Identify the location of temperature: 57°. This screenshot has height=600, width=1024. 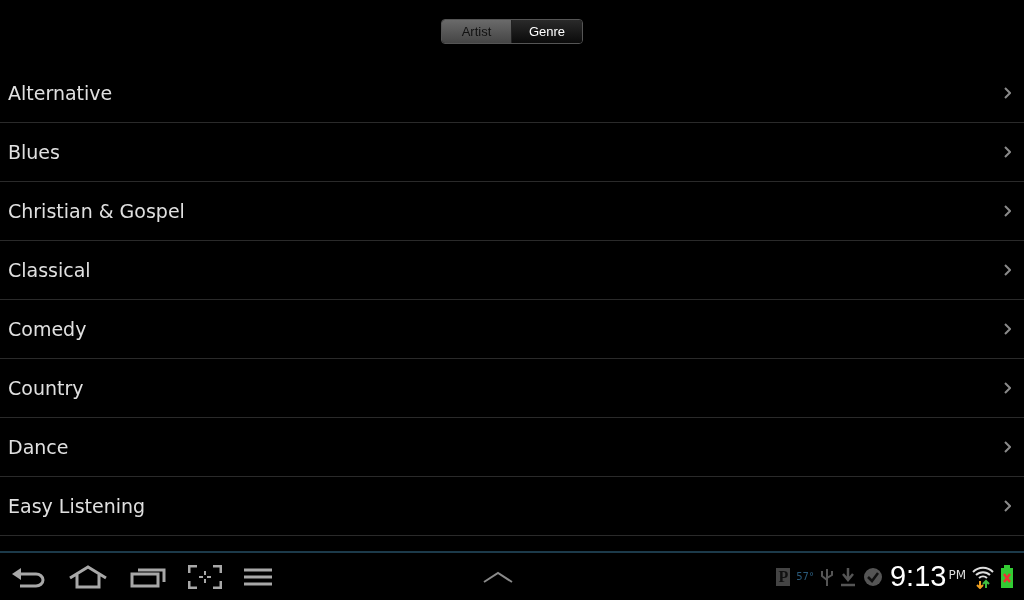
(805, 576).